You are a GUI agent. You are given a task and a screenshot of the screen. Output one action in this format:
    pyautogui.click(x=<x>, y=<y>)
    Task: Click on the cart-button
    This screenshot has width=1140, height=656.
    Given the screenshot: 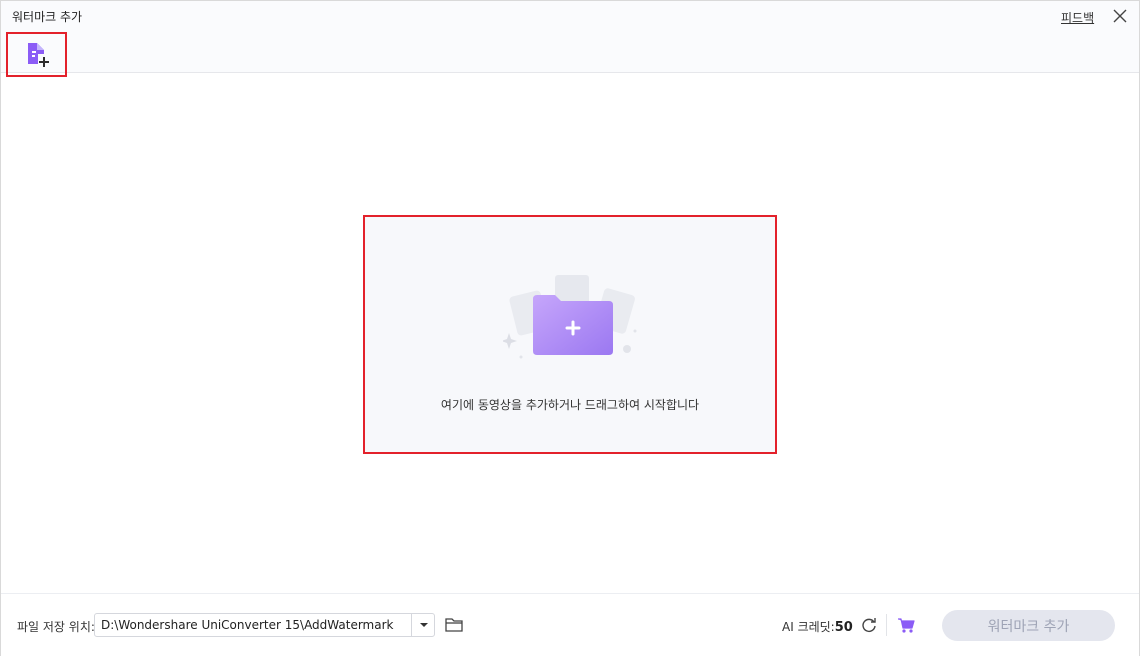 What is the action you would take?
    pyautogui.click(x=906, y=625)
    